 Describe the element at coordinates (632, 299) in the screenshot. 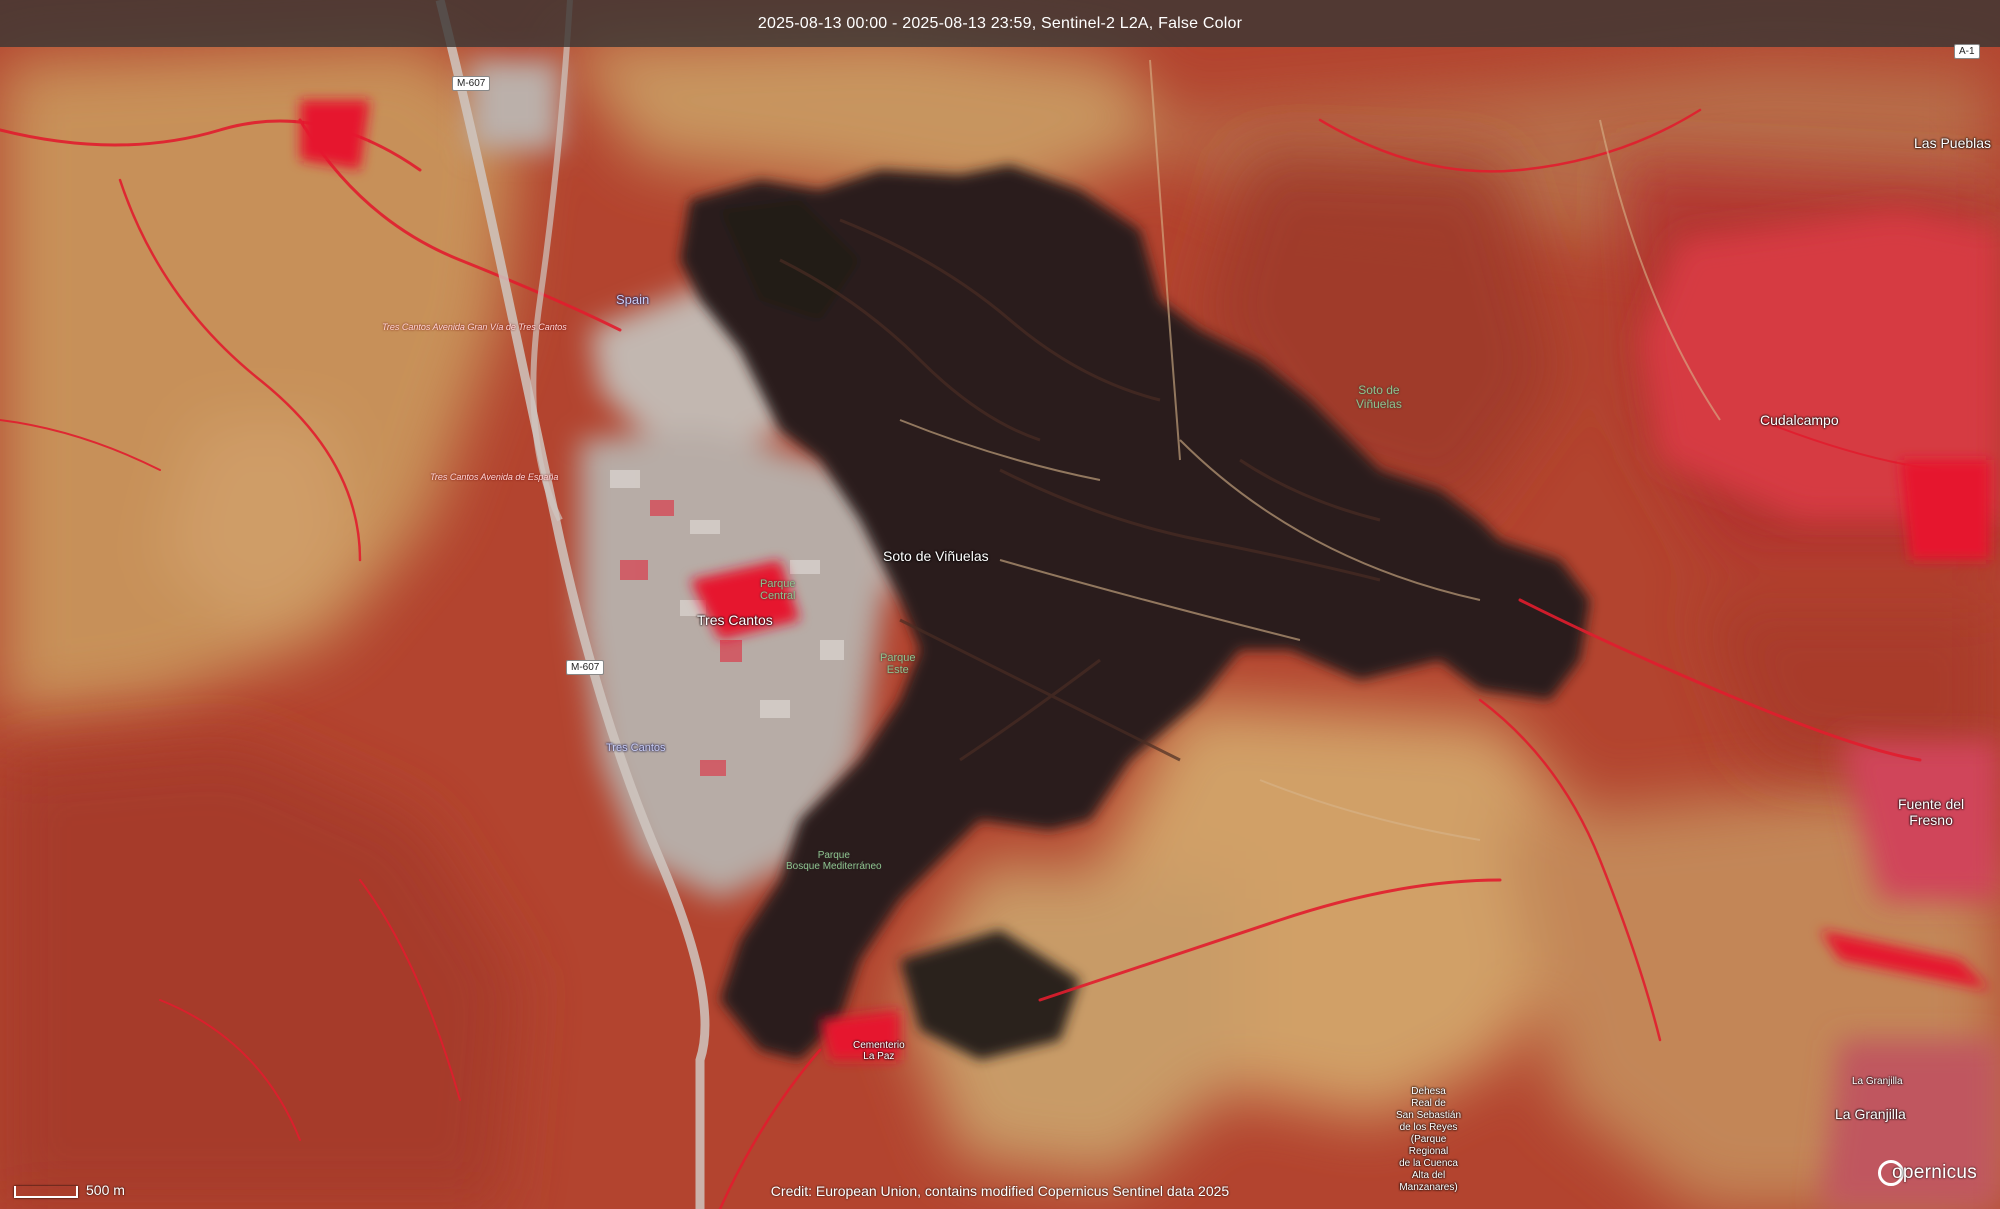

I see `label-spain: Spain` at that location.